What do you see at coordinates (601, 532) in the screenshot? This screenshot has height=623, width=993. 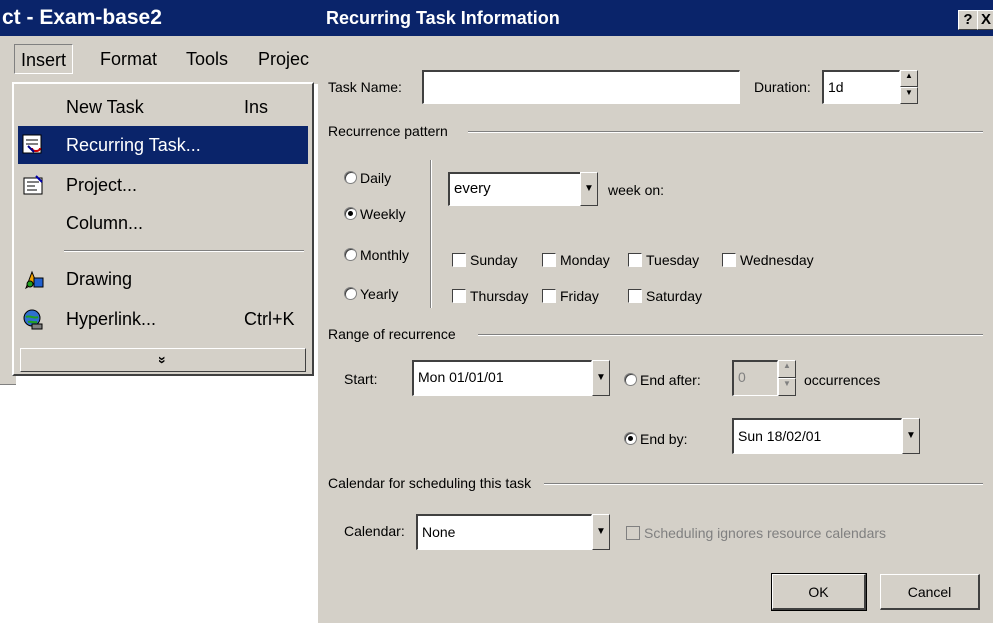 I see `calendar-dropdown-arrow-icon: ▼` at bounding box center [601, 532].